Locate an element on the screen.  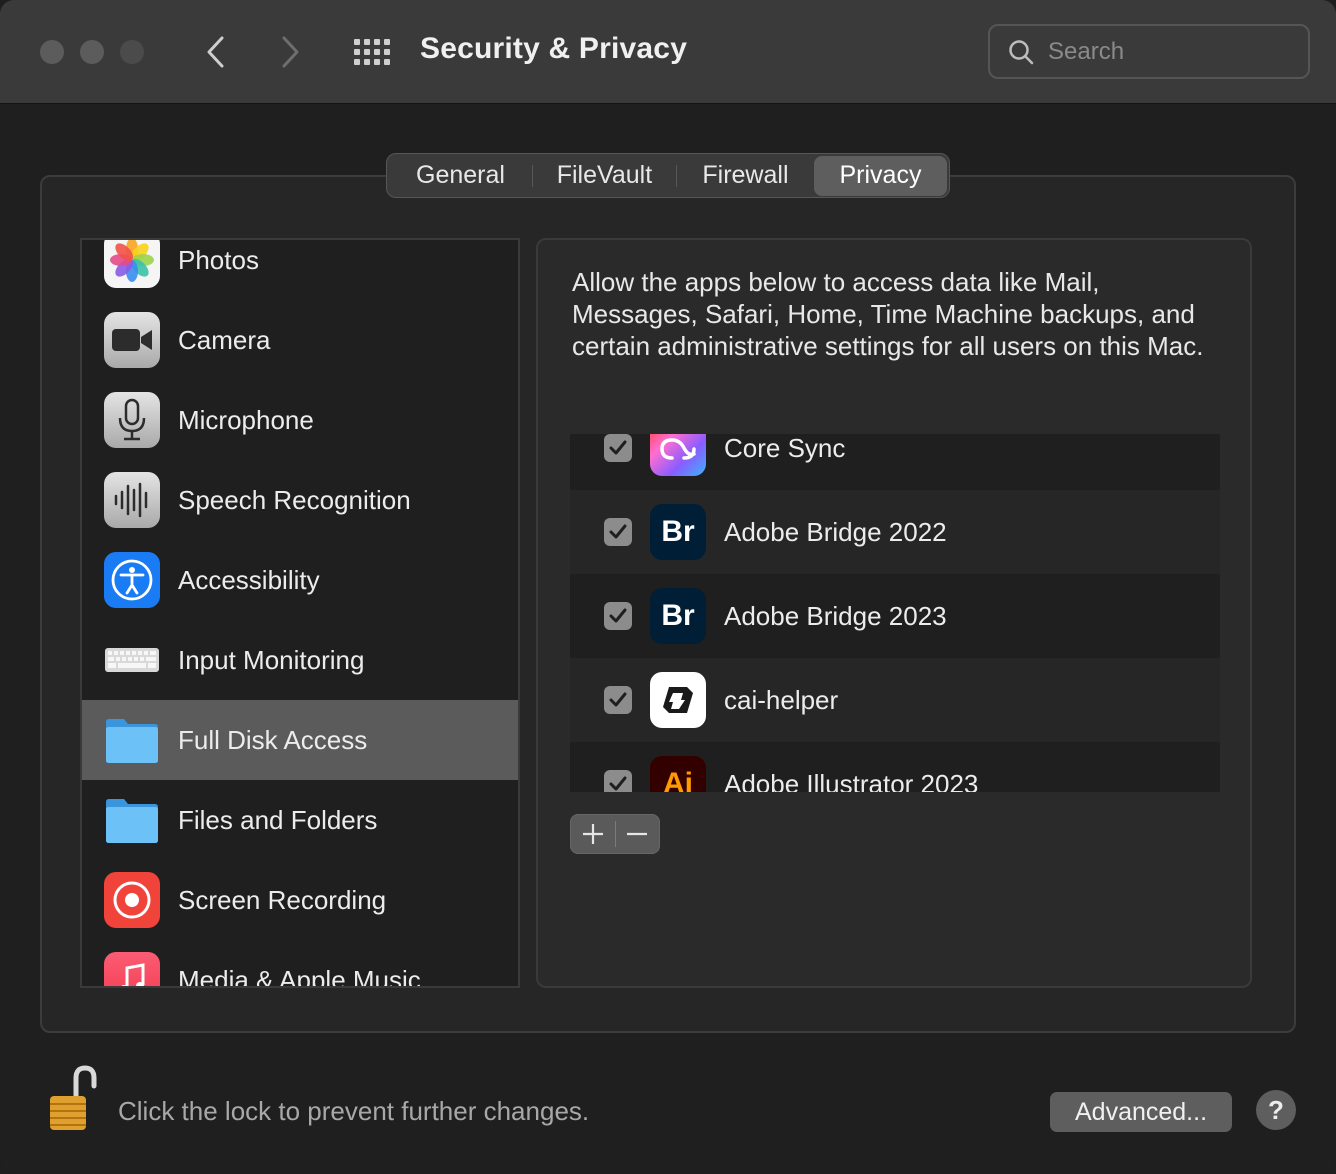
camera-icon is located at coordinates (132, 340).